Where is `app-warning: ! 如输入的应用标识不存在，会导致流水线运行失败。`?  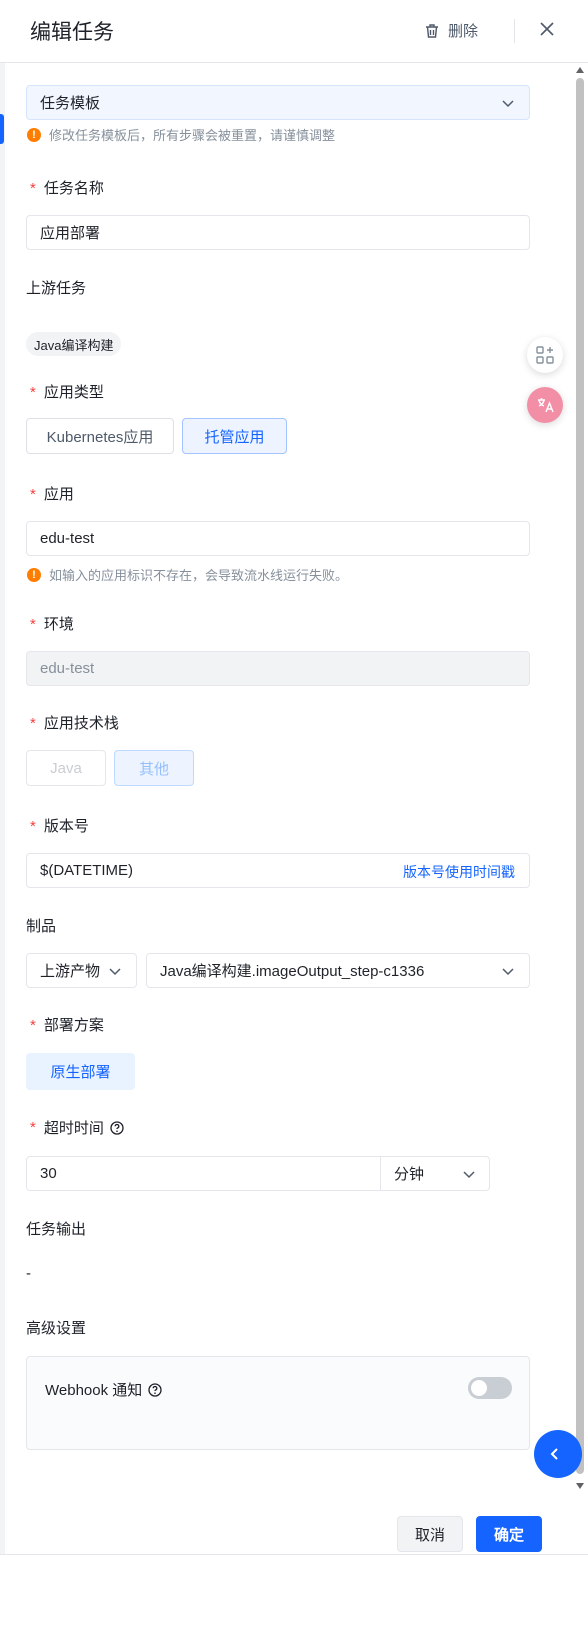 app-warning: ! 如输入的应用标识不存在，会导致流水线运行失败。 is located at coordinates (187, 574).